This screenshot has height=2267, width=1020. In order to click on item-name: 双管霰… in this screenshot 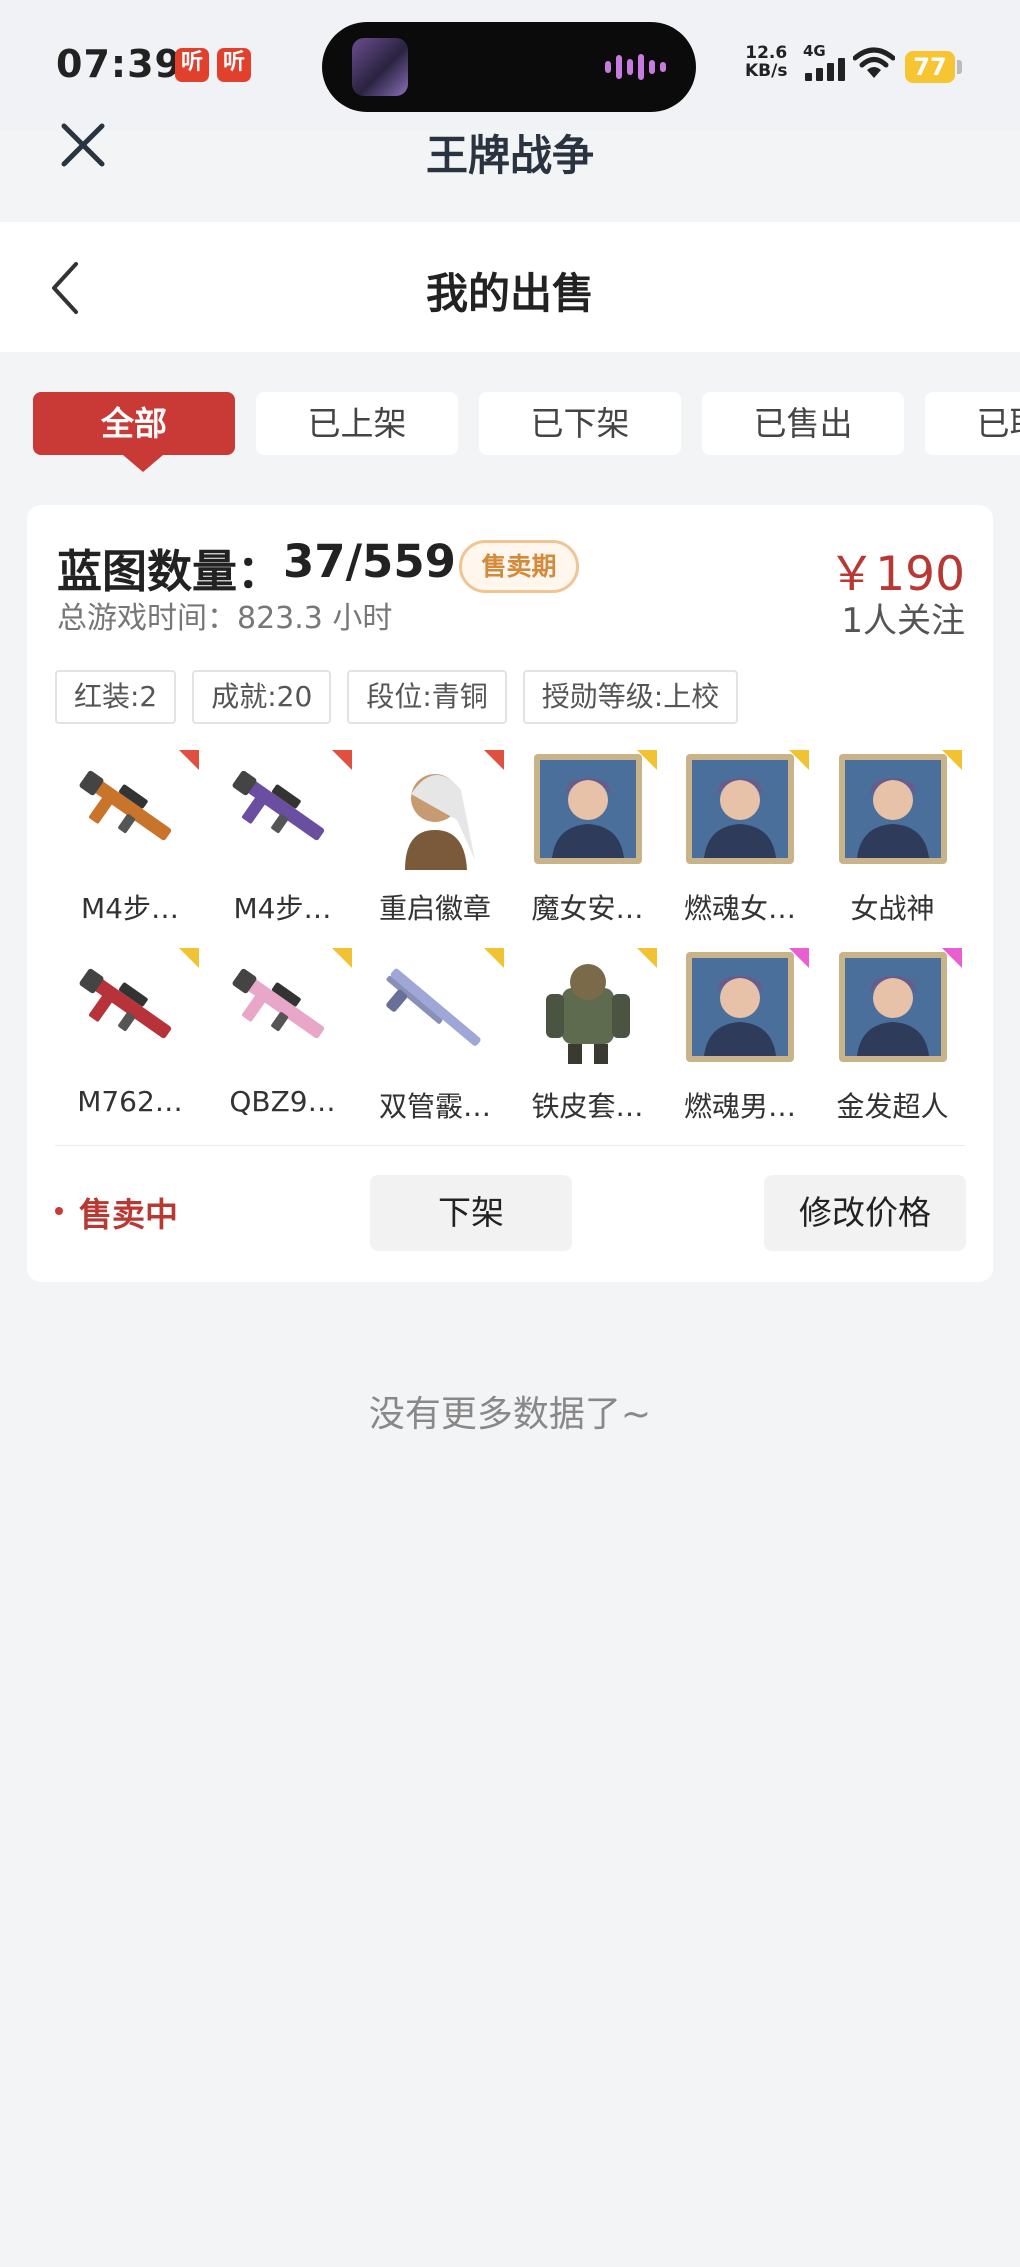, I will do `click(434, 1106)`.